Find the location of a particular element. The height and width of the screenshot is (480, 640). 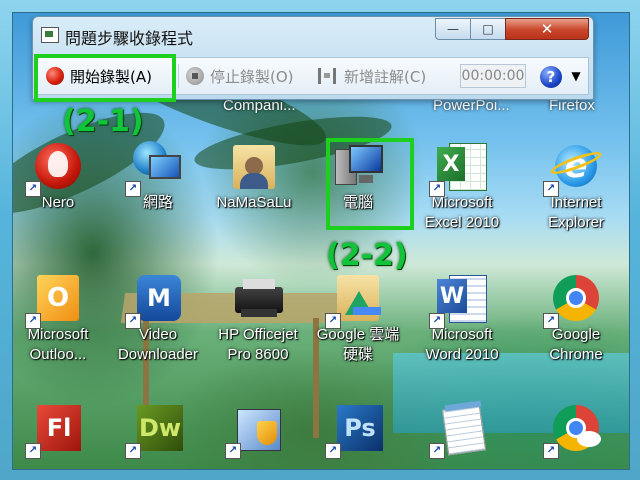

dreamweaver-icon: Dw ↗ is located at coordinates (155, 430).